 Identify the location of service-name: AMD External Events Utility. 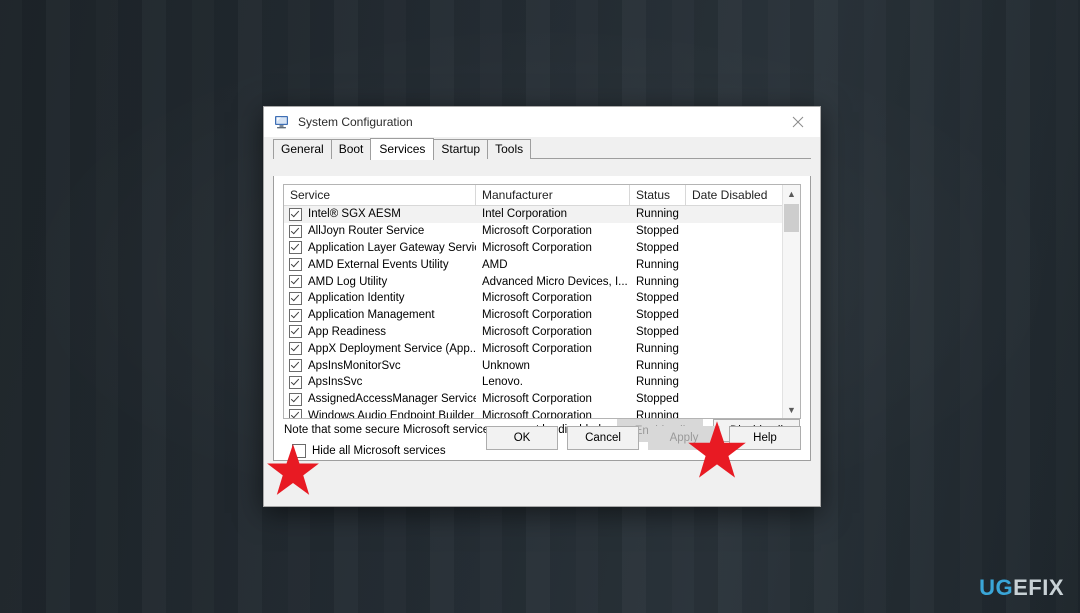
(378, 264).